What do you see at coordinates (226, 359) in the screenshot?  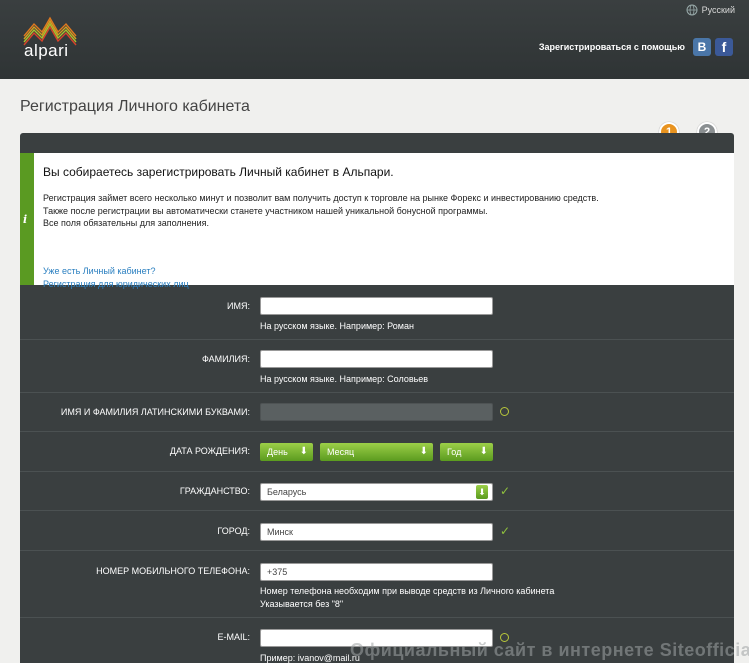 I see `surname-label: ФАМИЛИЯ:` at bounding box center [226, 359].